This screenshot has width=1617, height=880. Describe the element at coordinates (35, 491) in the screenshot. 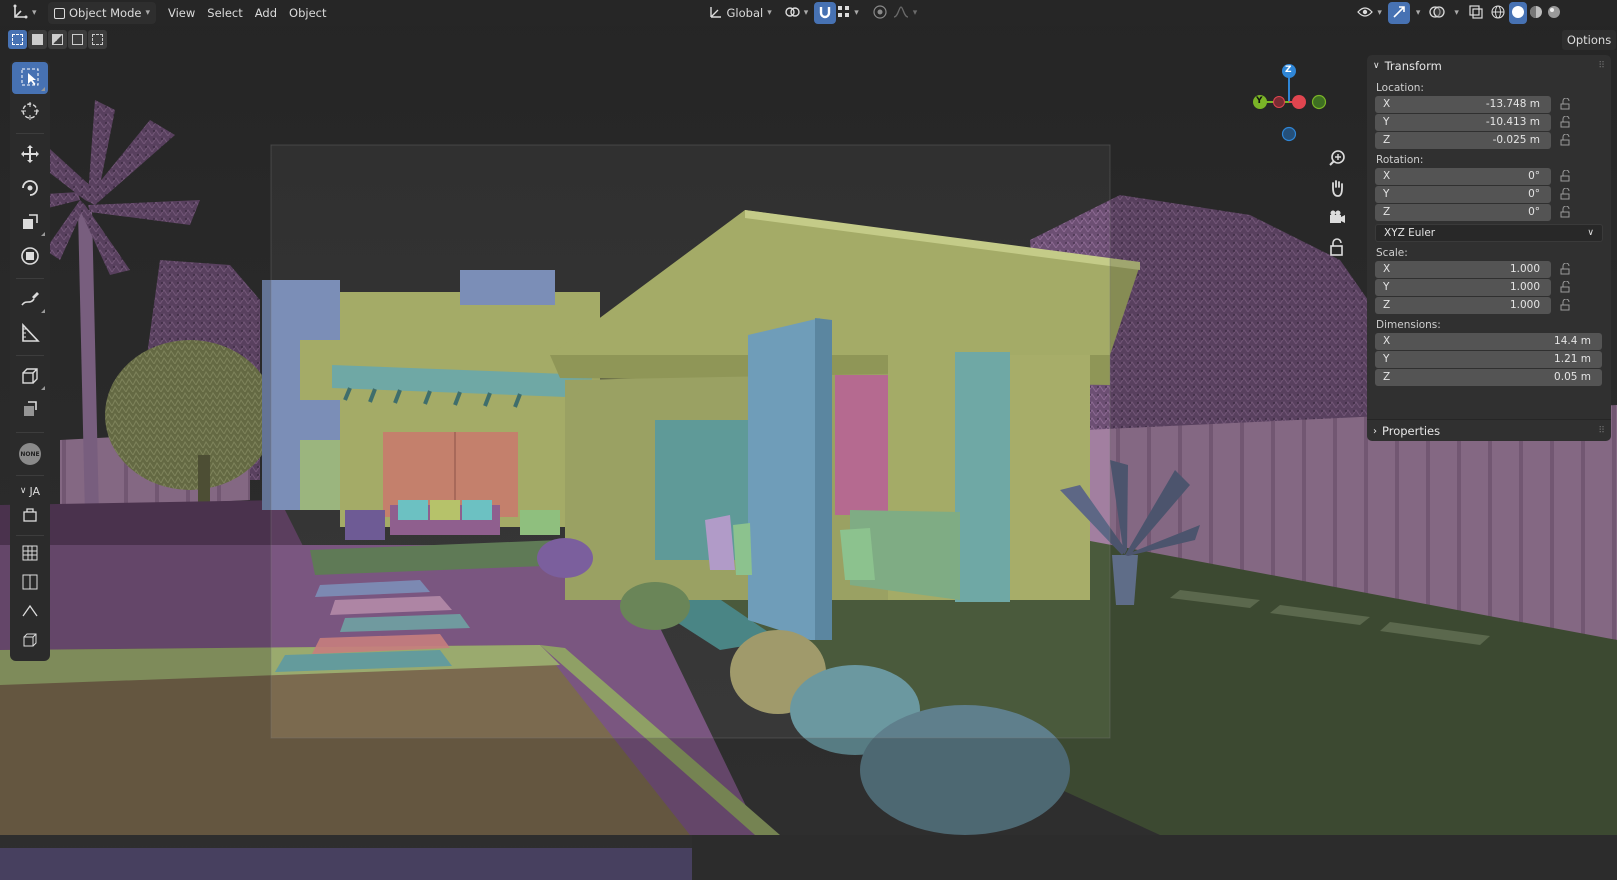

I see `collapsed-panel-label: JA` at that location.